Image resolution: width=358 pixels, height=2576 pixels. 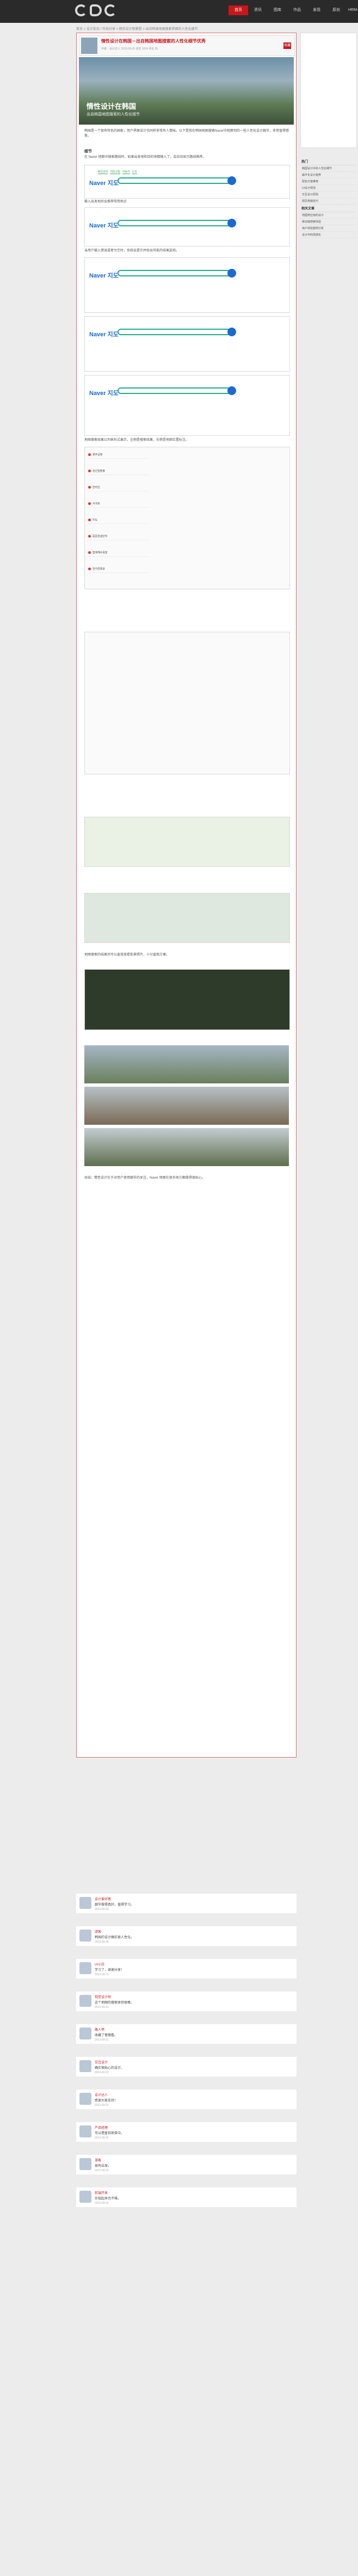 What do you see at coordinates (231, 180) in the screenshot?
I see `search-icon` at bounding box center [231, 180].